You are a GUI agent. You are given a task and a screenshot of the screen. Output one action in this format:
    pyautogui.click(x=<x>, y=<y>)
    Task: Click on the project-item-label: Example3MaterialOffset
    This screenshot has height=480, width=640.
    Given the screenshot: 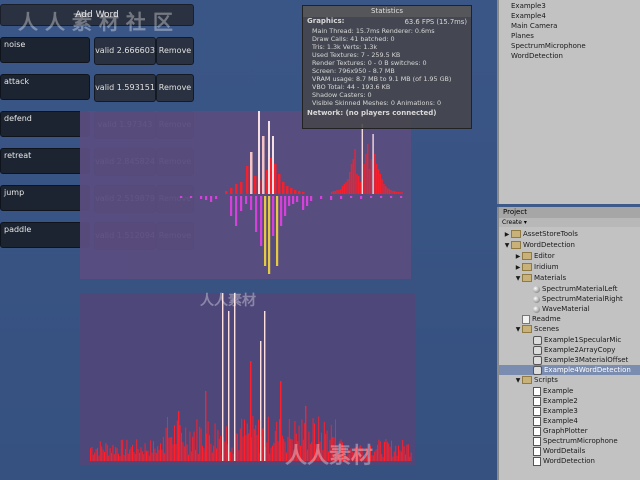 What is the action you would take?
    pyautogui.click(x=586, y=360)
    